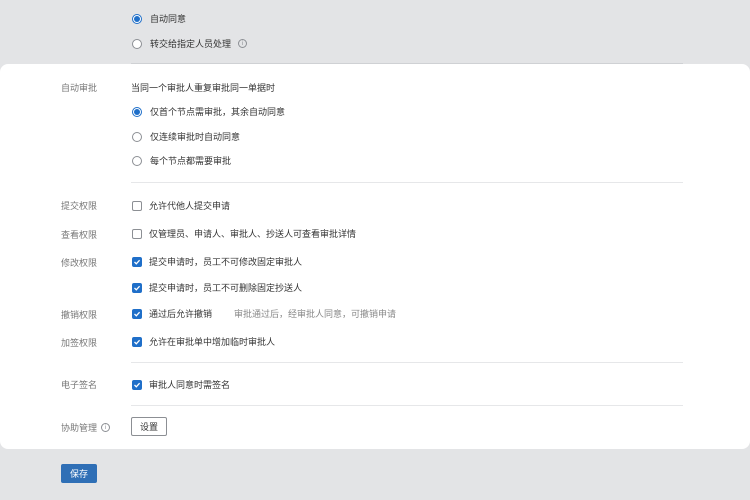 This screenshot has width=750, height=500. What do you see at coordinates (191, 161) in the screenshot?
I see `radio-label: 每个节点都需要审批` at bounding box center [191, 161].